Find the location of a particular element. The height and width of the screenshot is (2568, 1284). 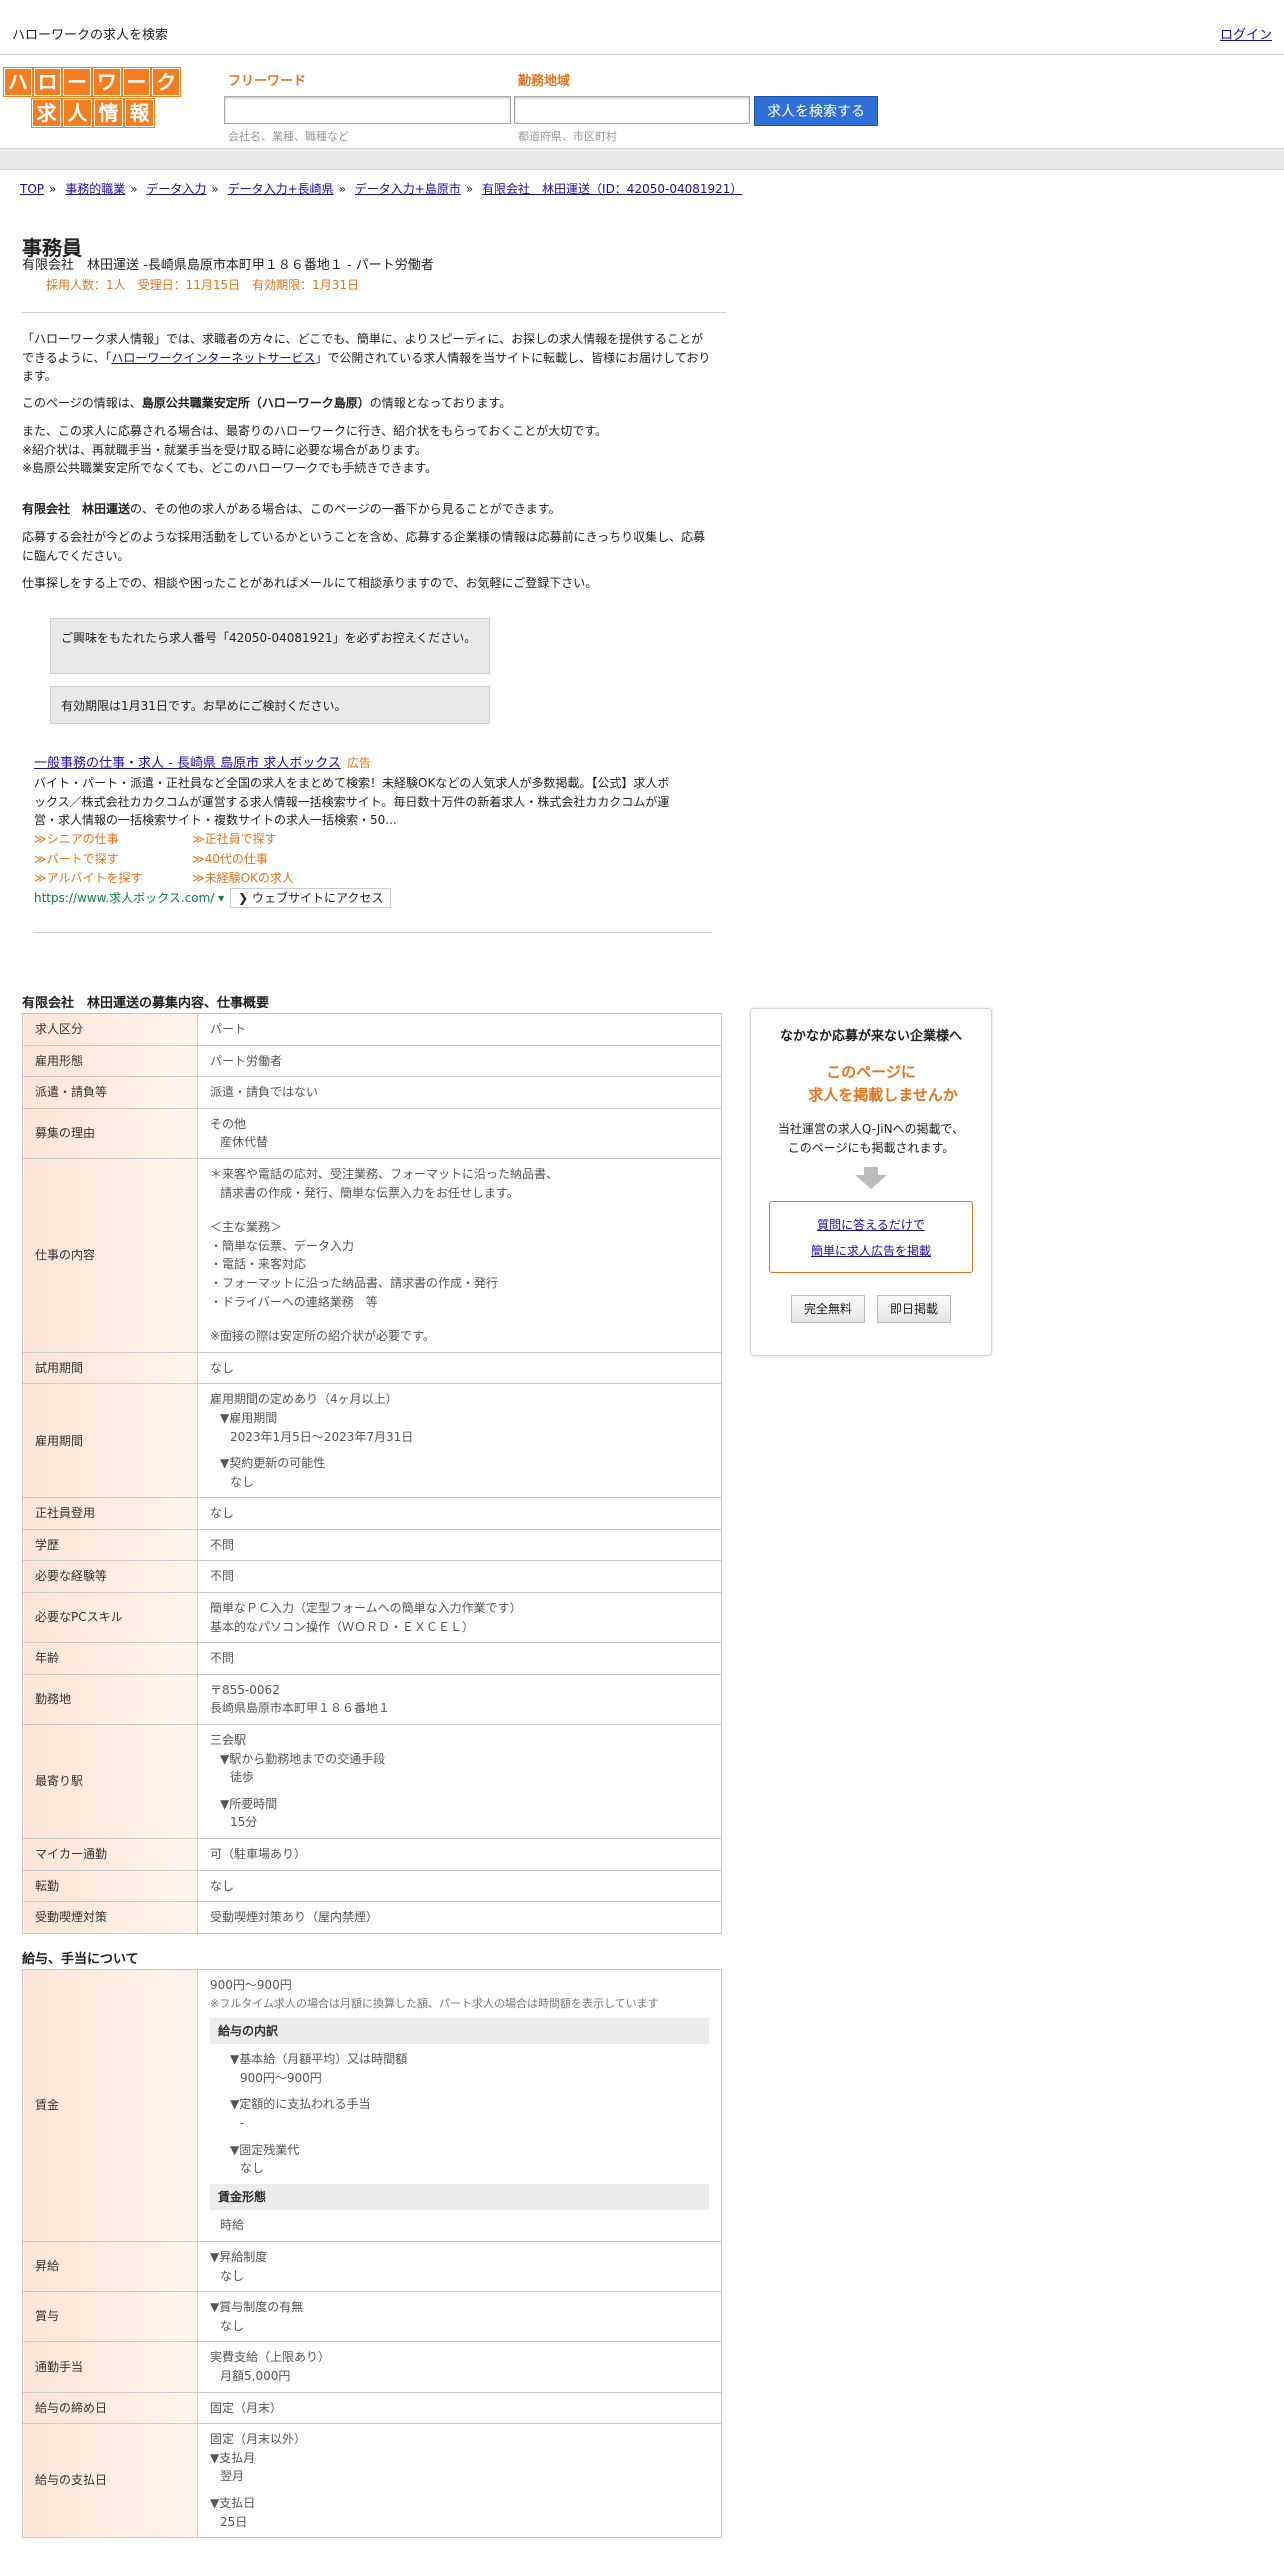

ad-divider is located at coordinates (373, 932).